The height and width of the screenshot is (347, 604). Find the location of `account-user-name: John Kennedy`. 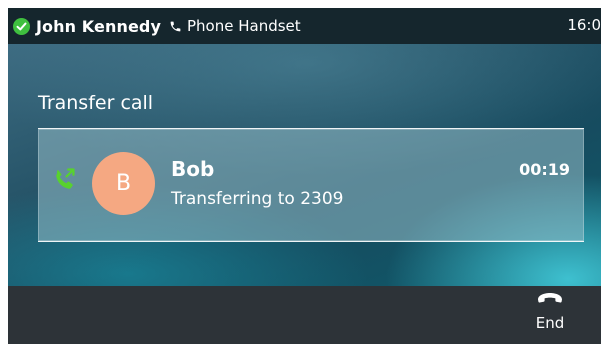

account-user-name: John Kennedy is located at coordinates (98, 26).